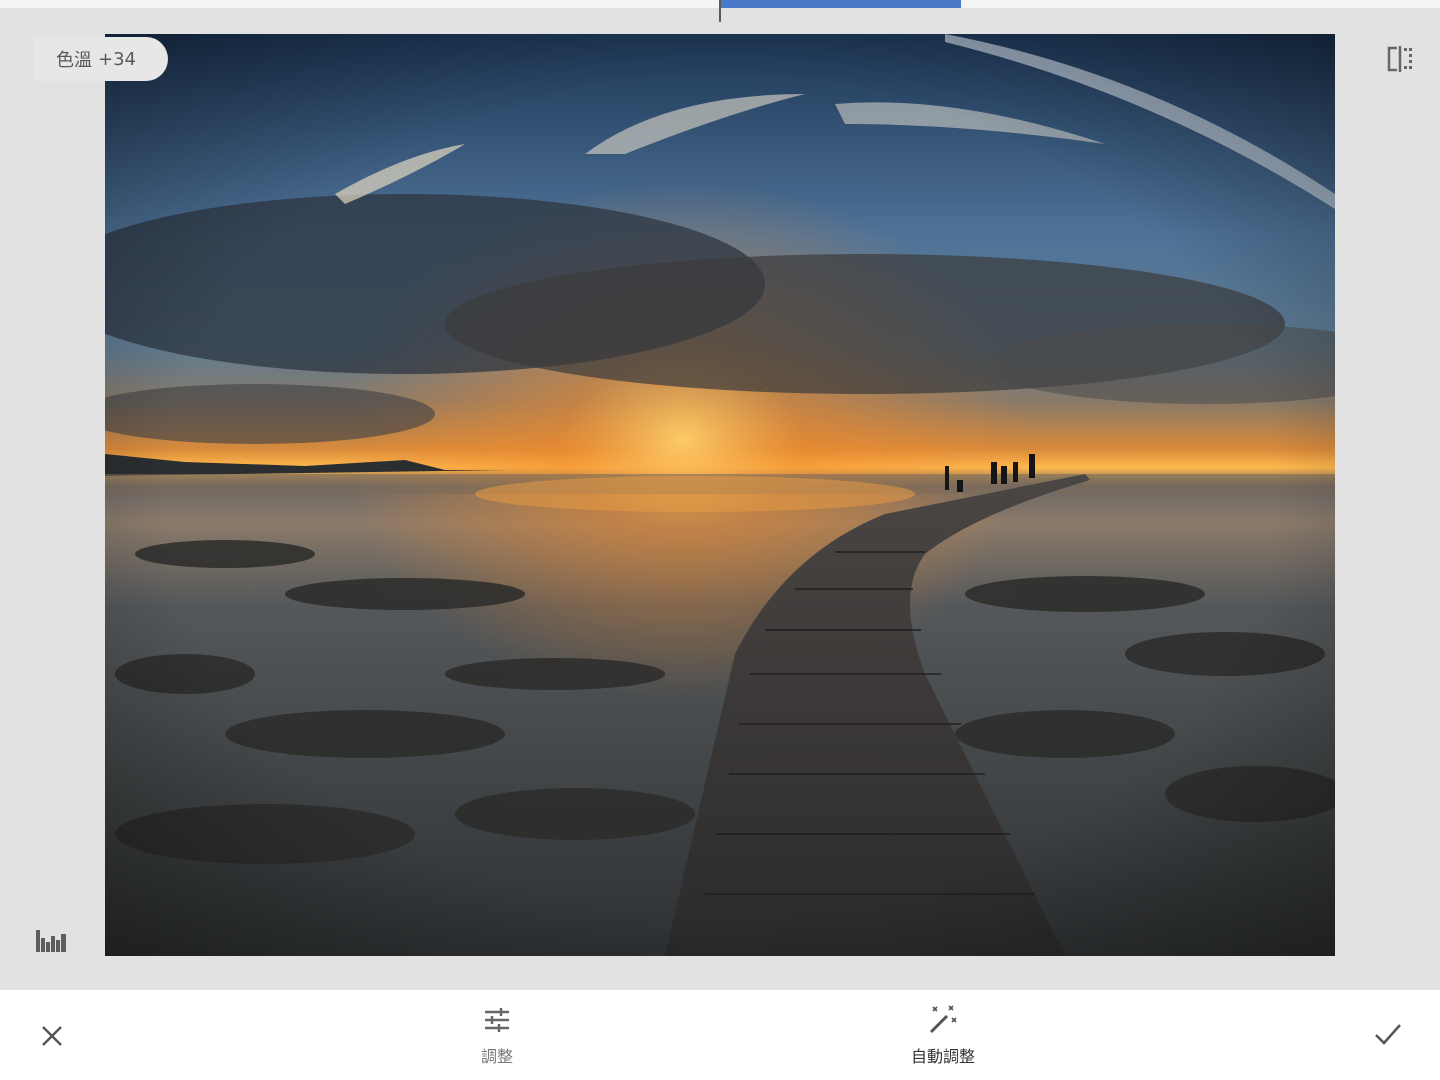 This screenshot has width=1440, height=1080. I want to click on parameter-value: +34, so click(117, 59).